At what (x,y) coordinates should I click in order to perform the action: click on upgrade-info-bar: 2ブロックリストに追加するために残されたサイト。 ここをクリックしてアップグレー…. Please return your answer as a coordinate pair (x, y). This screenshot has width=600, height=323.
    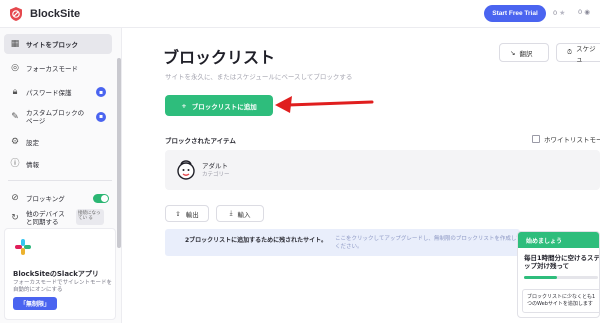
    Looking at the image, I should click on (343, 242).